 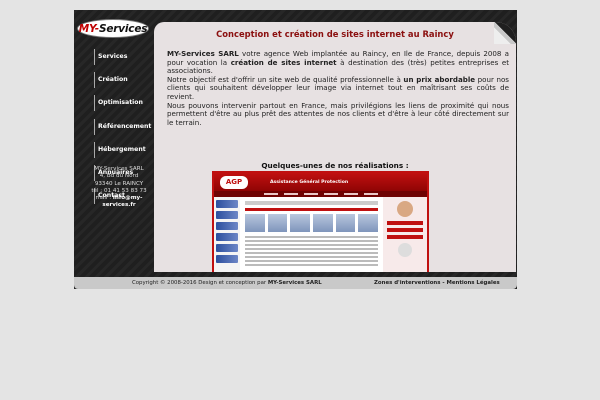 I want to click on address-city: 93340 Le RAINCY, so click(x=119, y=183).